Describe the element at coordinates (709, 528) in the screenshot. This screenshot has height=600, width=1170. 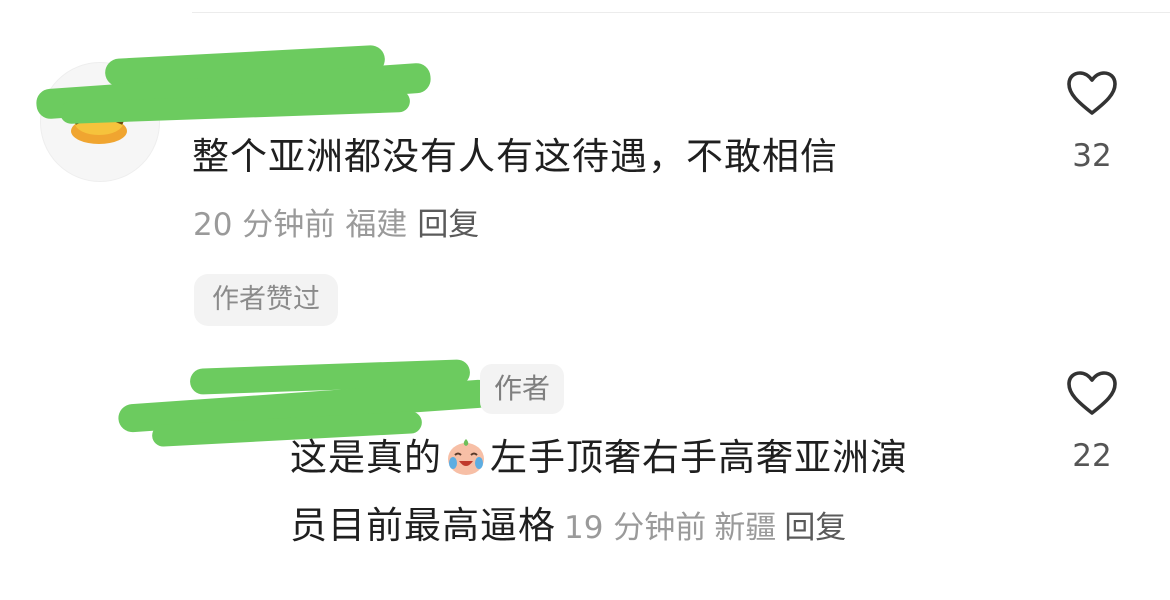
I see `comment-meta: 19 分钟前 新疆 回复` at that location.